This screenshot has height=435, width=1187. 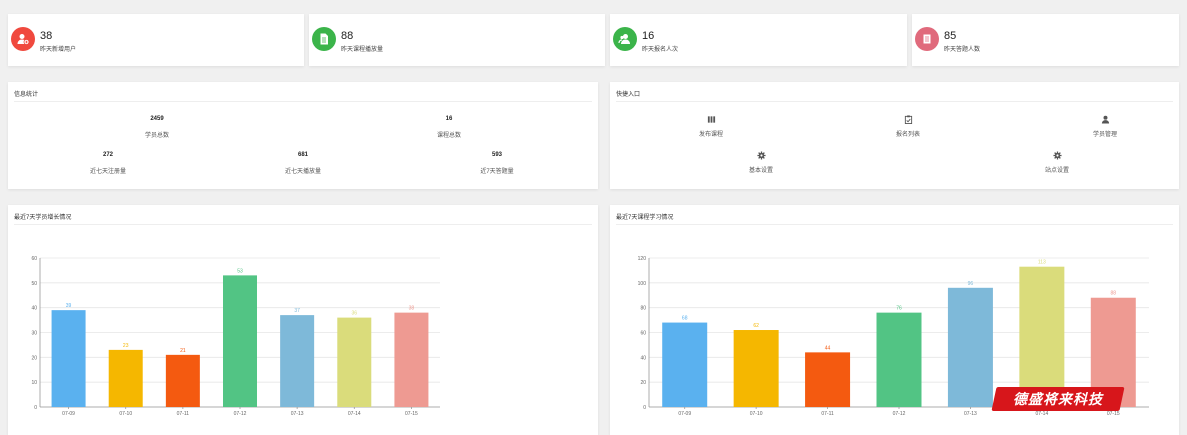 What do you see at coordinates (761, 171) in the screenshot?
I see `quick-label: 基本设置` at bounding box center [761, 171].